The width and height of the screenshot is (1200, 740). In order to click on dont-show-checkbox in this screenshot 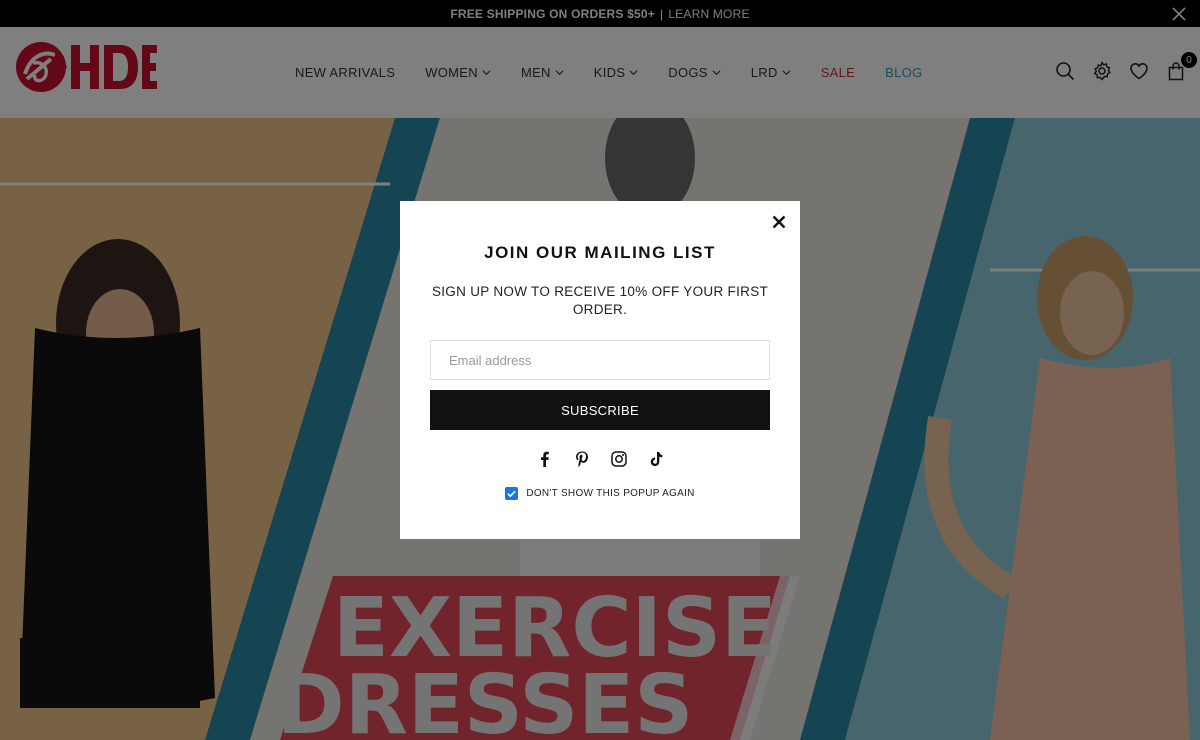, I will do `click(512, 493)`.